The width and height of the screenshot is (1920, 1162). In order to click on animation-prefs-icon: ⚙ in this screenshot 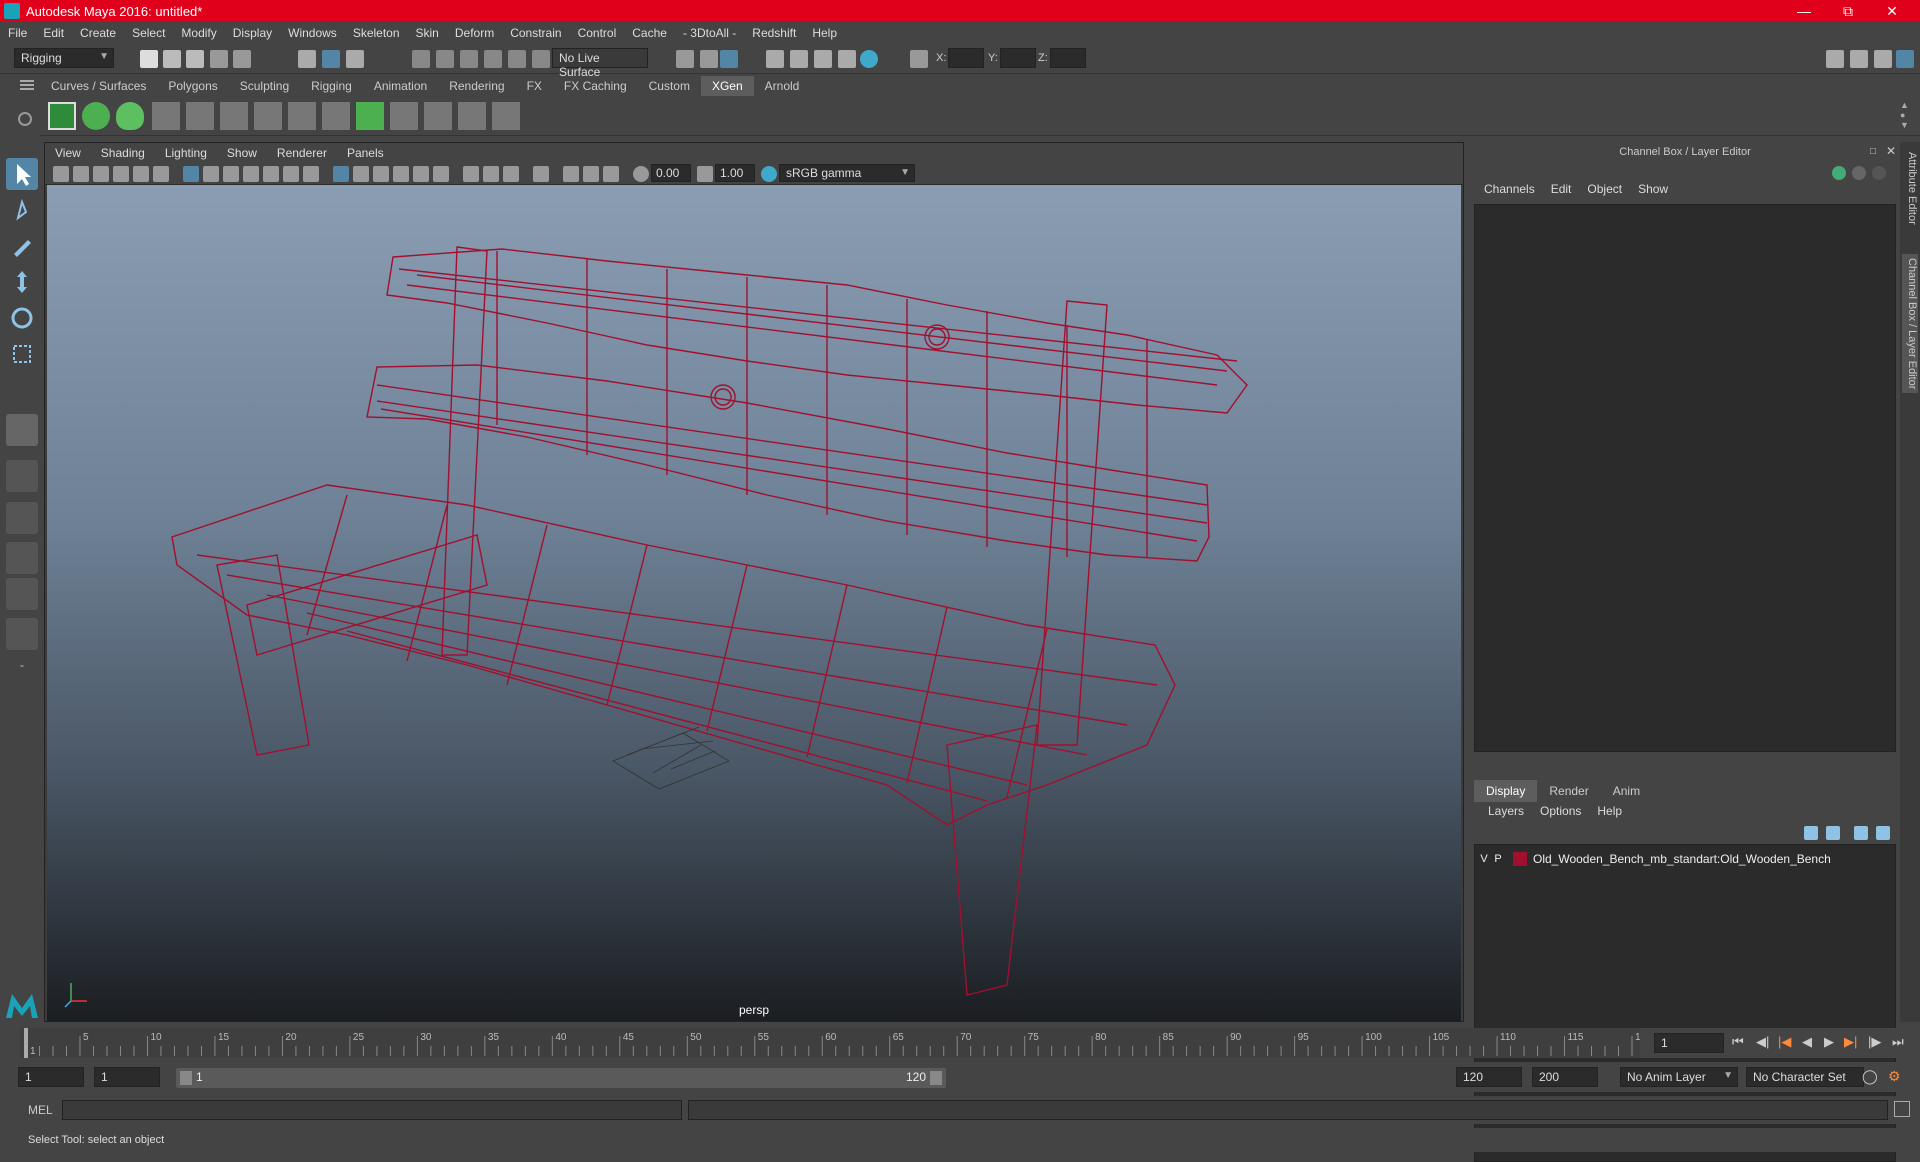, I will do `click(1894, 1076)`.